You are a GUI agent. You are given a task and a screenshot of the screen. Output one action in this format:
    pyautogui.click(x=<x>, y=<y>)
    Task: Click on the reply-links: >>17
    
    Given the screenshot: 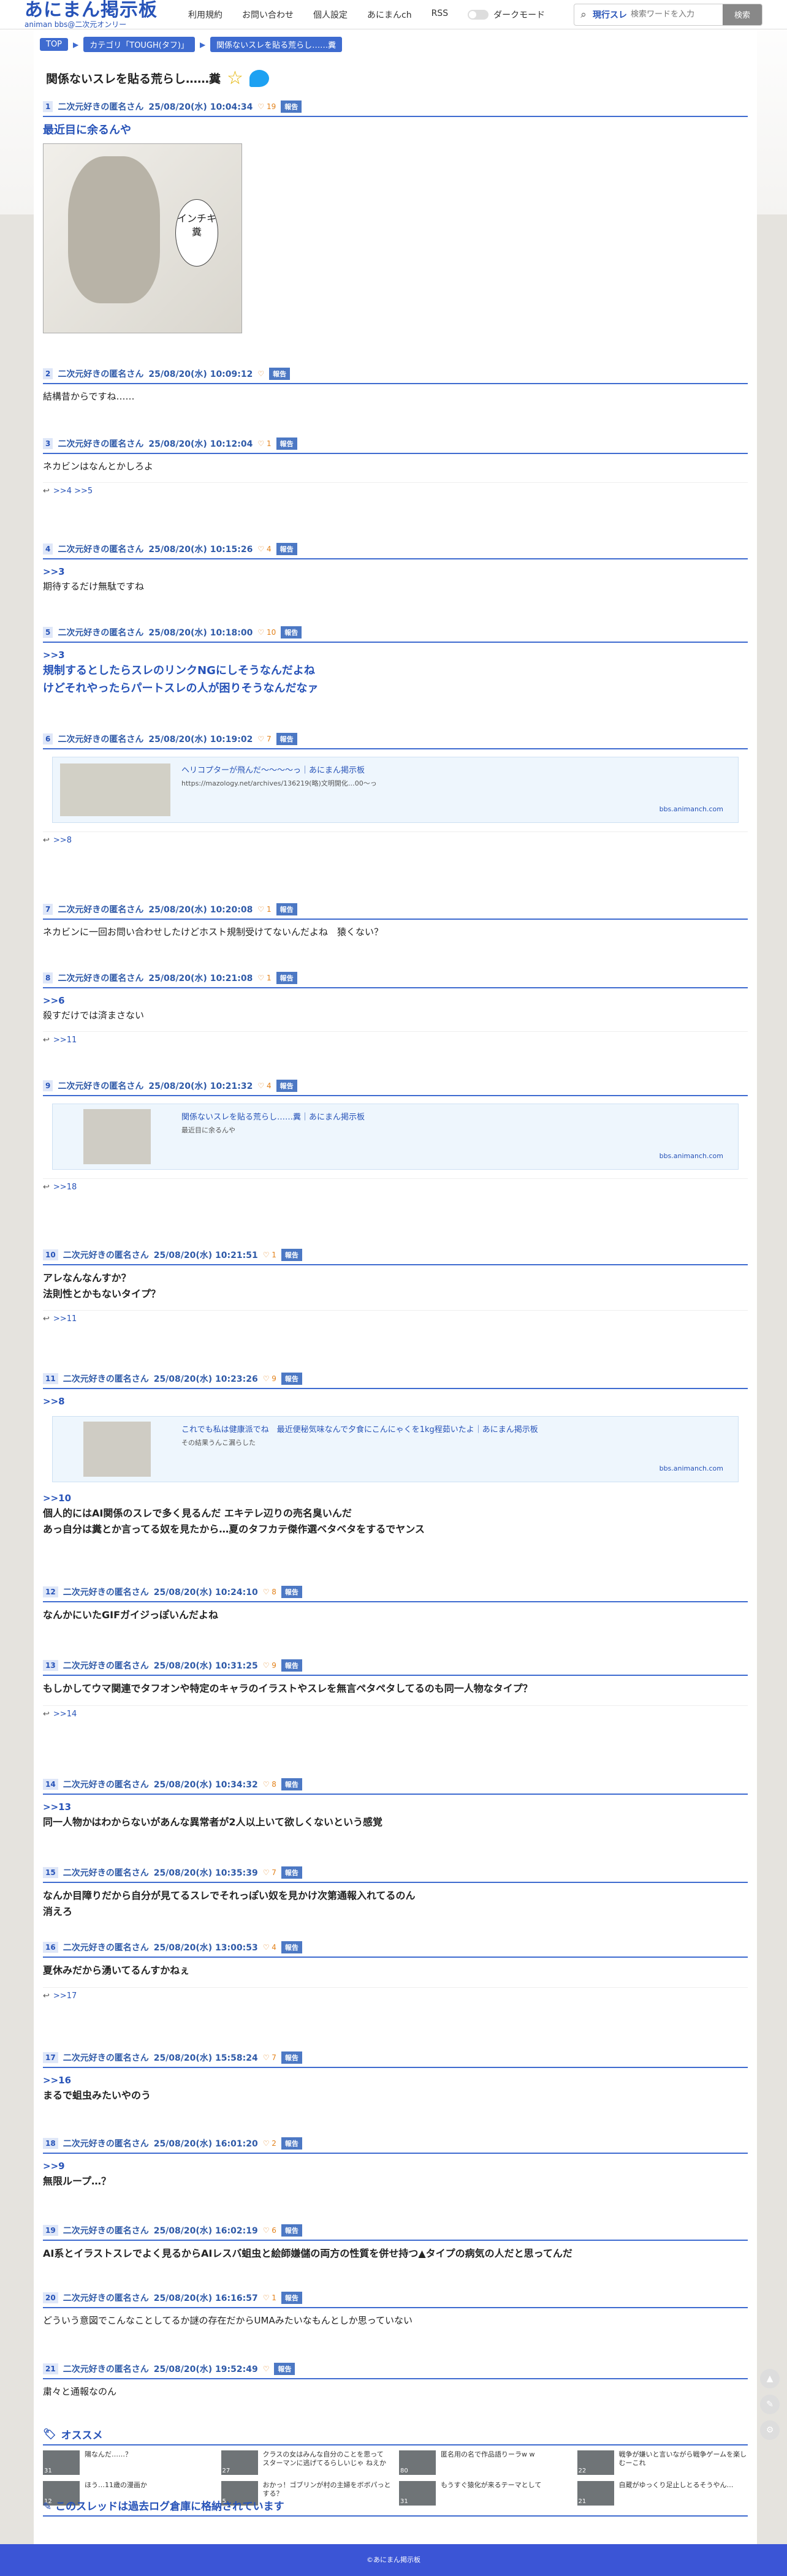 What is the action you would take?
    pyautogui.click(x=65, y=1996)
    